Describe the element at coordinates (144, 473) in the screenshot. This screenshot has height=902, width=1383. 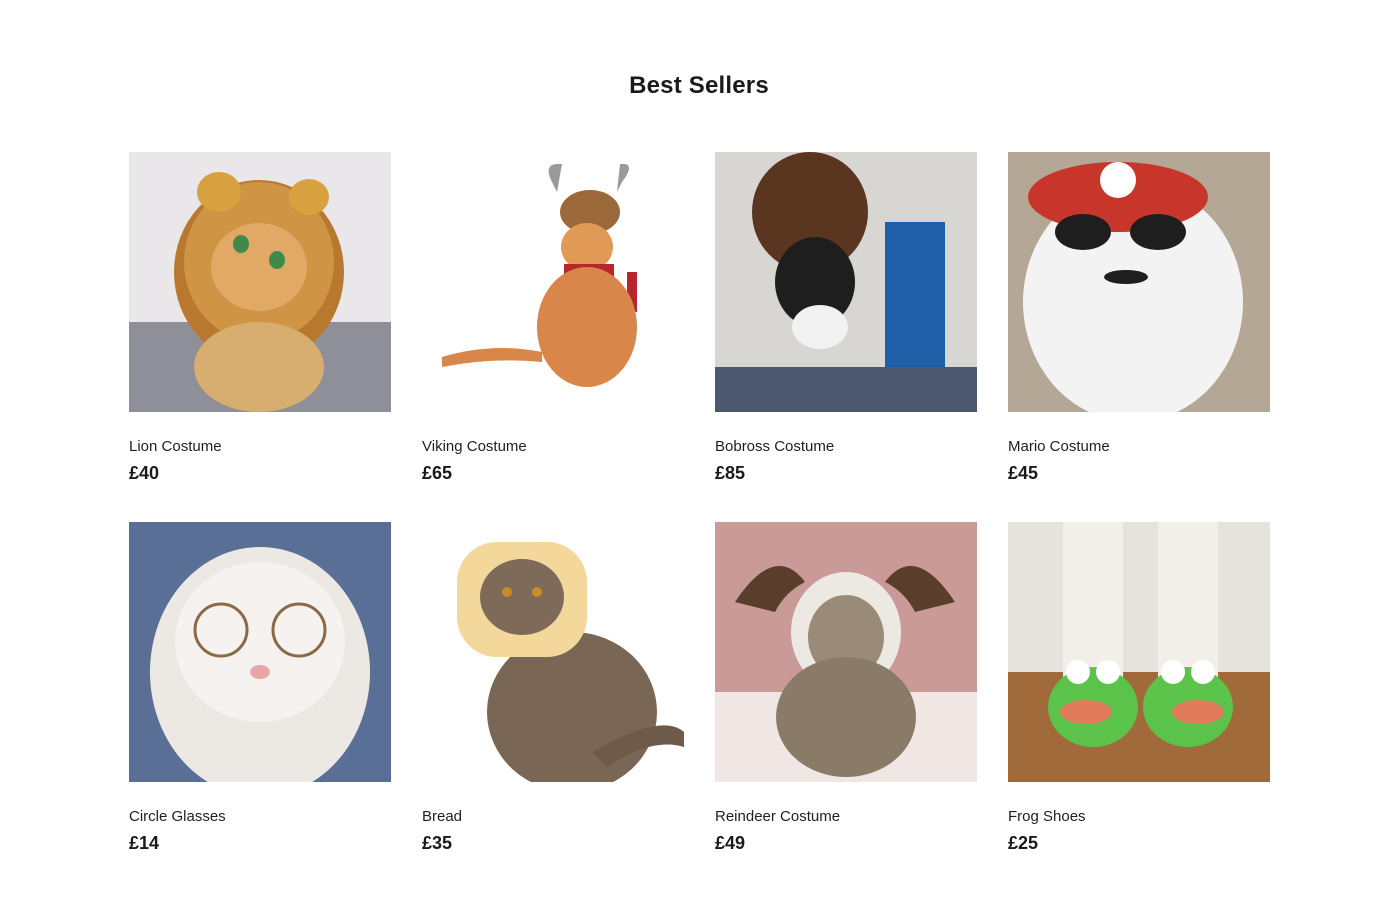
I see `product-price: £40` at that location.